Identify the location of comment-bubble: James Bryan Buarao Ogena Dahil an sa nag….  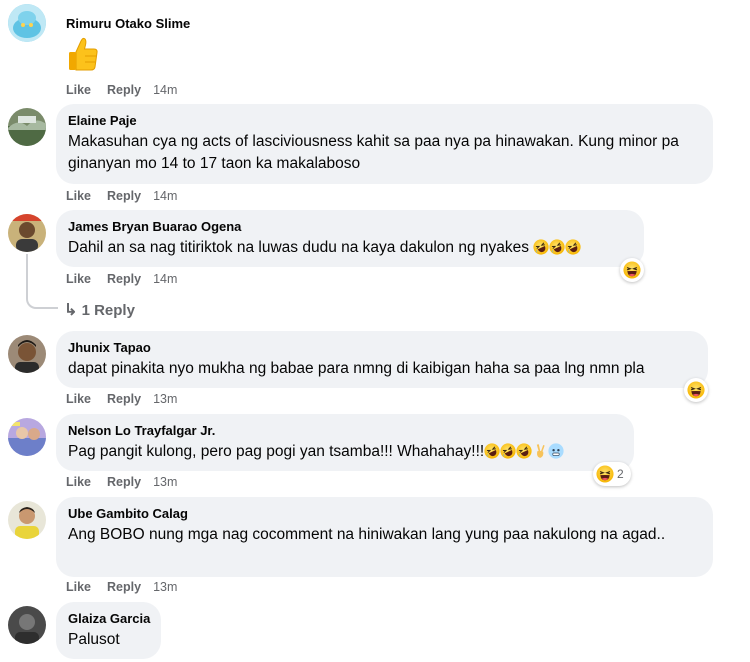
(350, 238).